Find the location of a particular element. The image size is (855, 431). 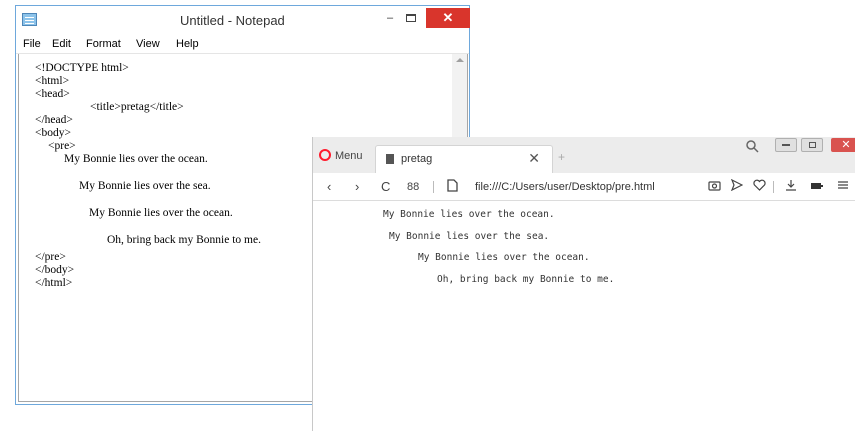

menu-help: Help is located at coordinates (187, 44).